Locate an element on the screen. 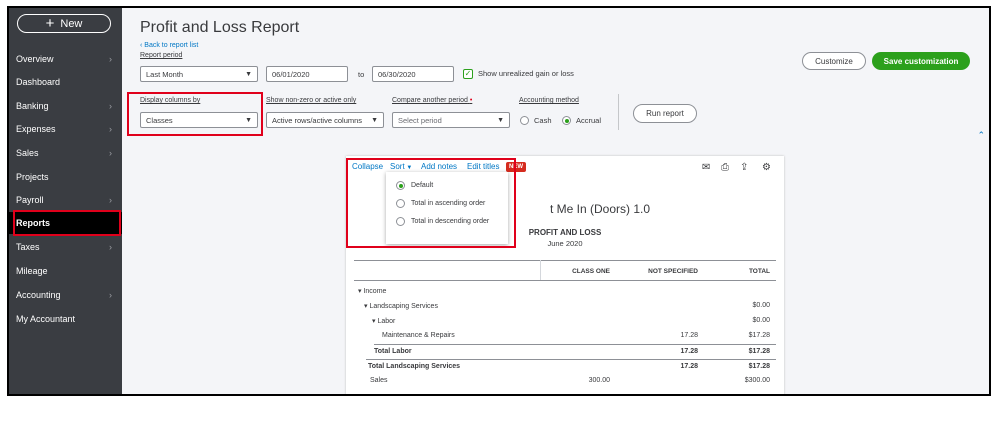 The image size is (999, 421). cash-radio is located at coordinates (524, 120).